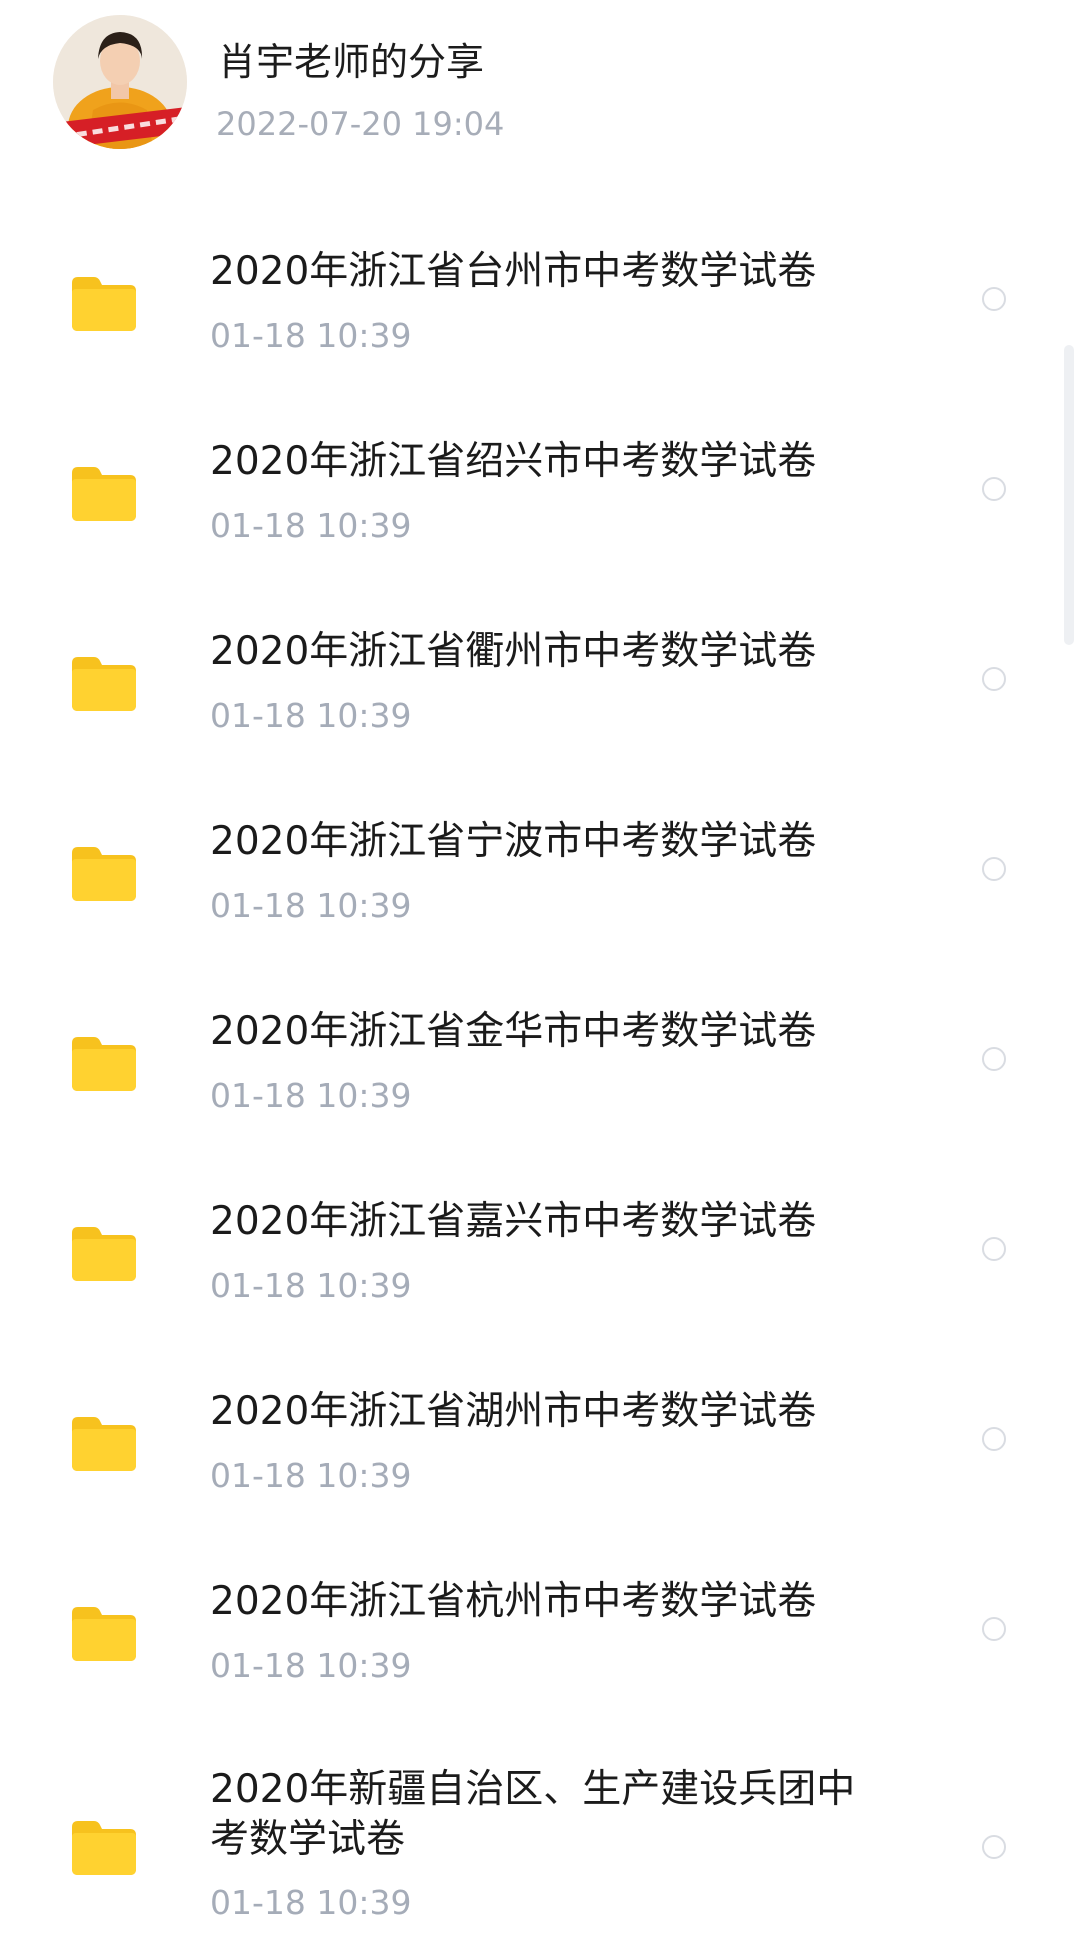 The width and height of the screenshot is (1079, 1940). What do you see at coordinates (539, 495) in the screenshot?
I see `list-item: 2020年浙江省绍兴市中考数学试卷 01-18 10:39` at bounding box center [539, 495].